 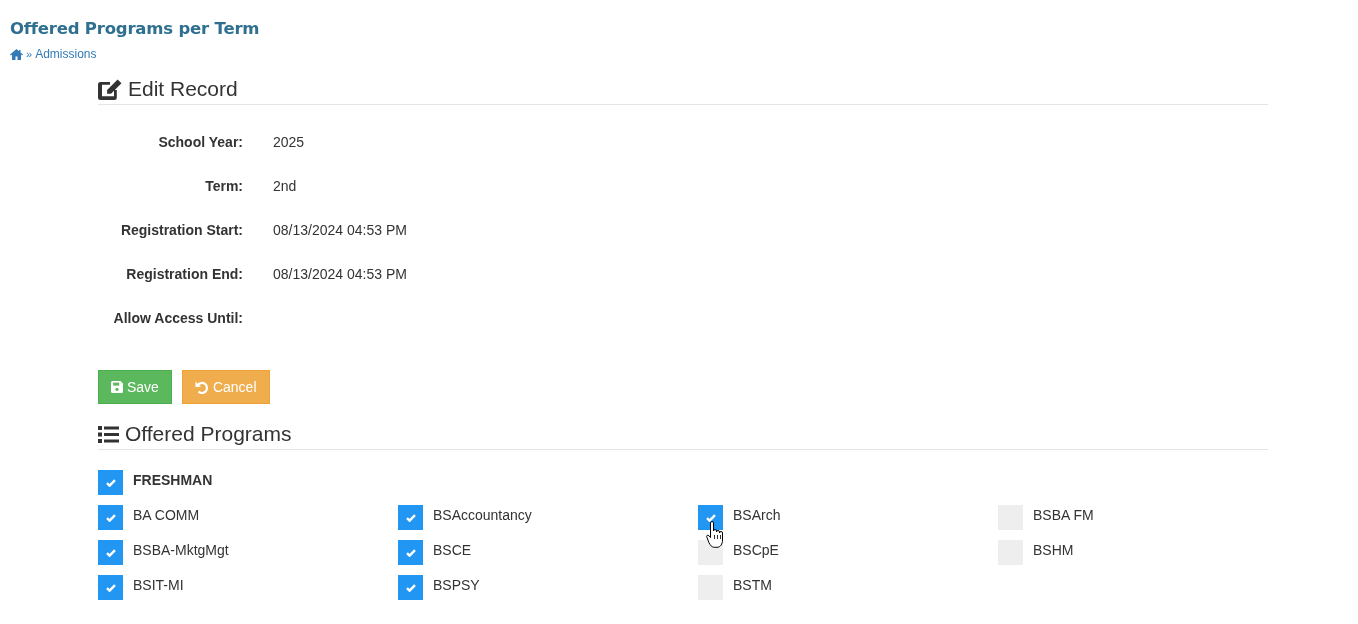 I want to click on list-icon, so click(x=108, y=434).